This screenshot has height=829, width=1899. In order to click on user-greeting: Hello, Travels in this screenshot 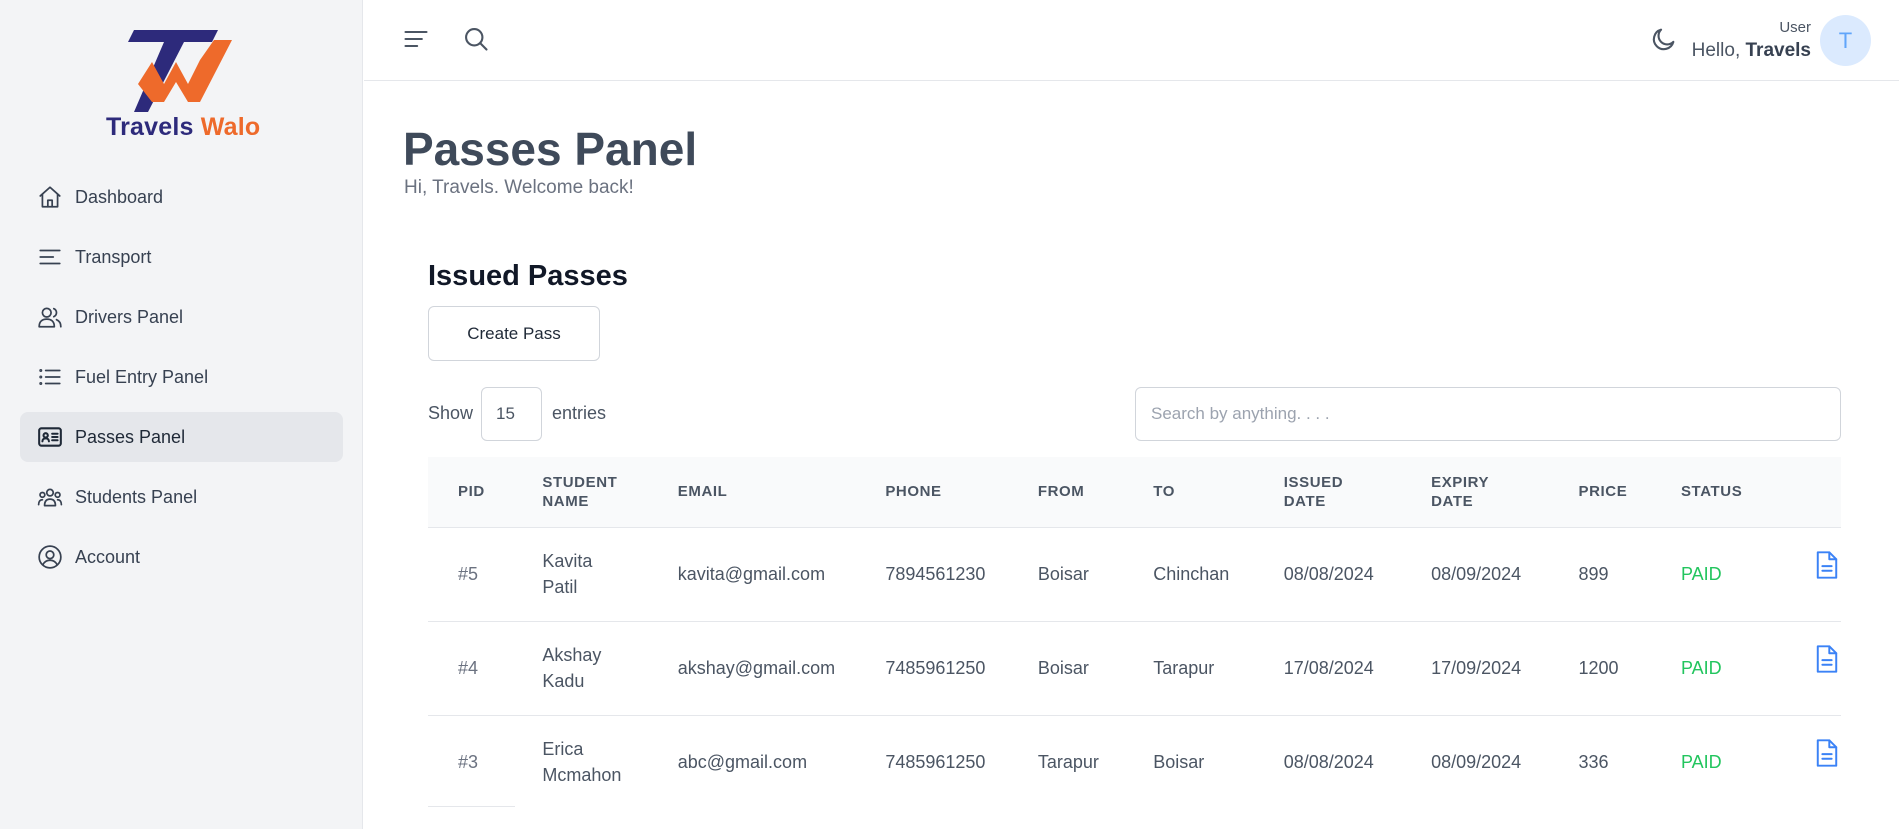, I will do `click(1751, 51)`.